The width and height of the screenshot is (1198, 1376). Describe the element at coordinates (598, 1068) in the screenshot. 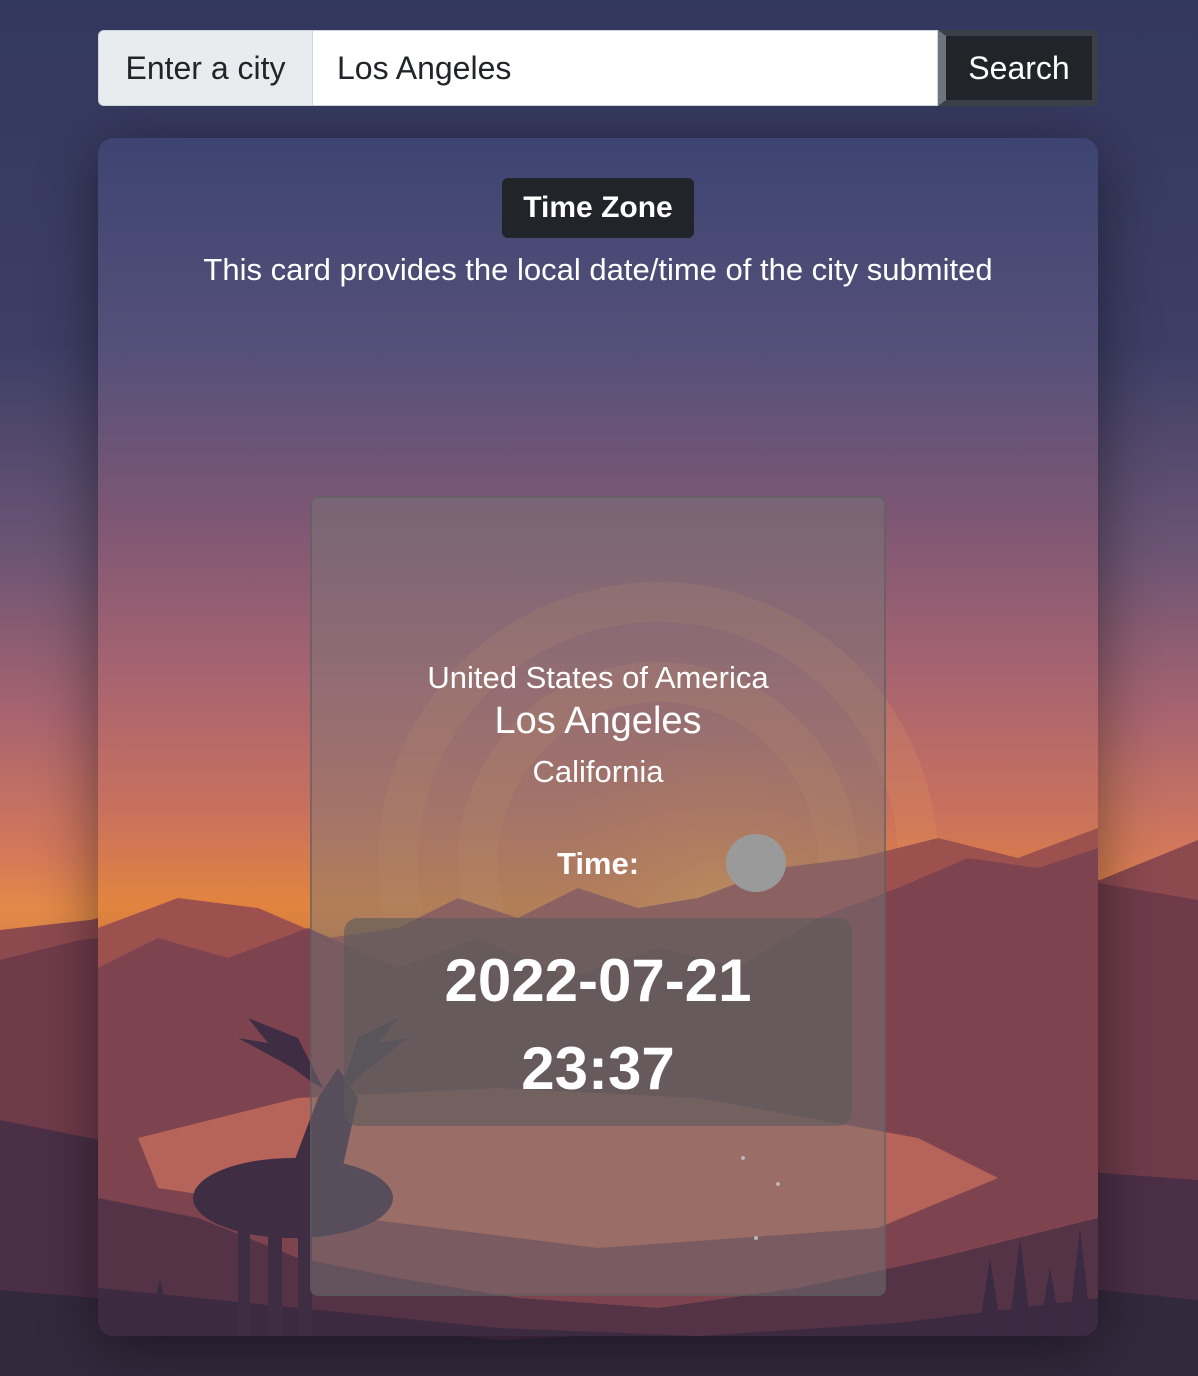

I see `clock-value: 23:37` at that location.